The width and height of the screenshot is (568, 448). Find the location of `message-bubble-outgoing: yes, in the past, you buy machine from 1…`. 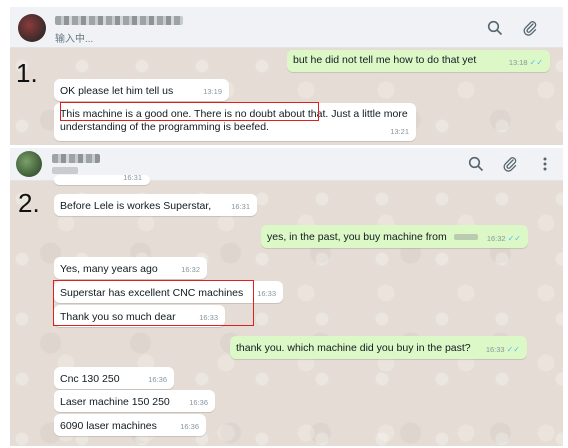

message-bubble-outgoing: yes, in the past, you buy machine from 1… is located at coordinates (394, 236).